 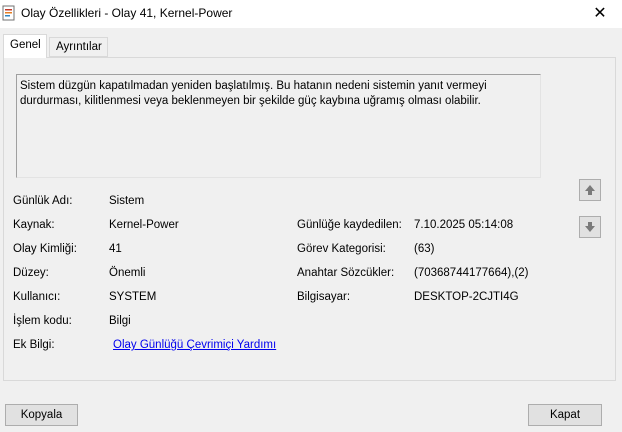 What do you see at coordinates (144, 225) in the screenshot?
I see `source-value: Kernel-Power` at bounding box center [144, 225].